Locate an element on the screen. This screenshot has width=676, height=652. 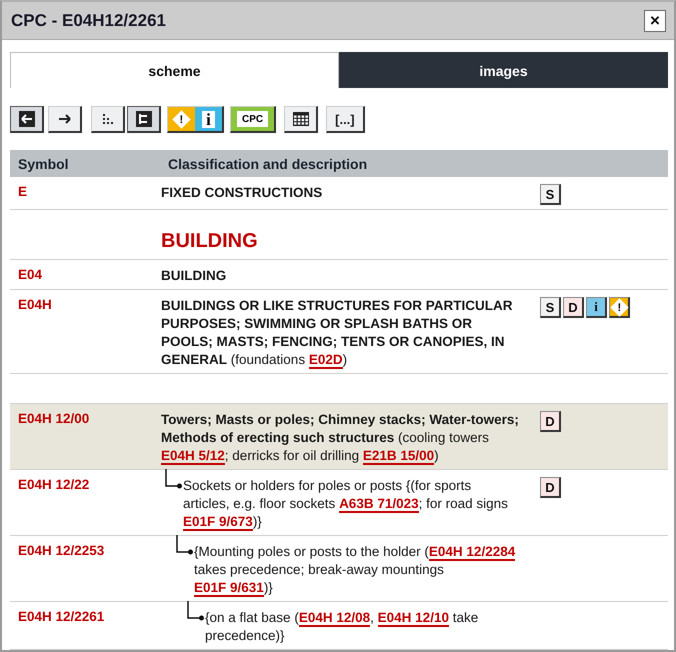
section-heading: BUILDING is located at coordinates (209, 241).